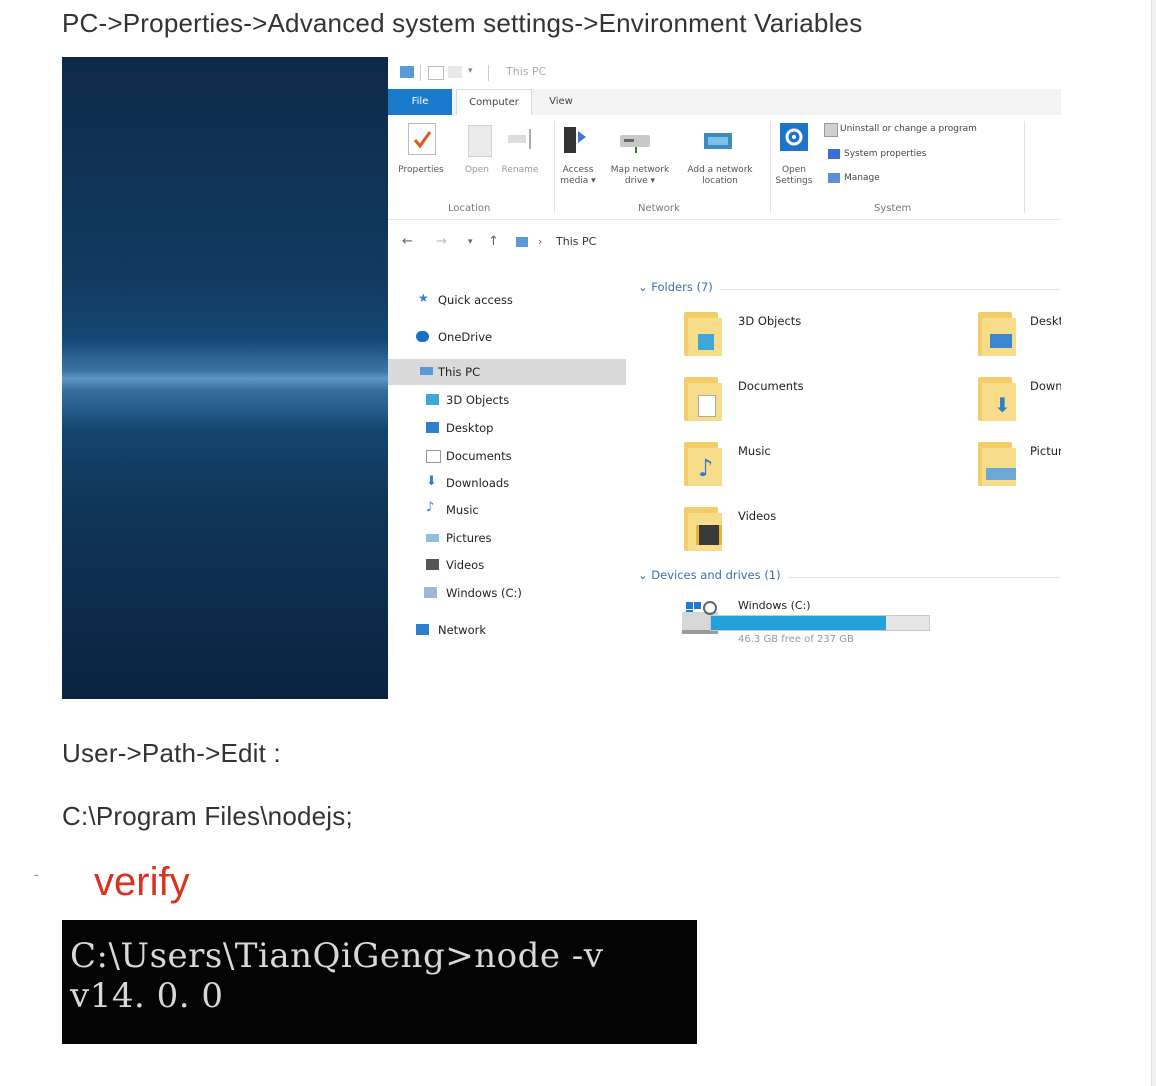 The height and width of the screenshot is (1086, 1156). Describe the element at coordinates (507, 630) in the screenshot. I see `nav-item-network: Network` at that location.